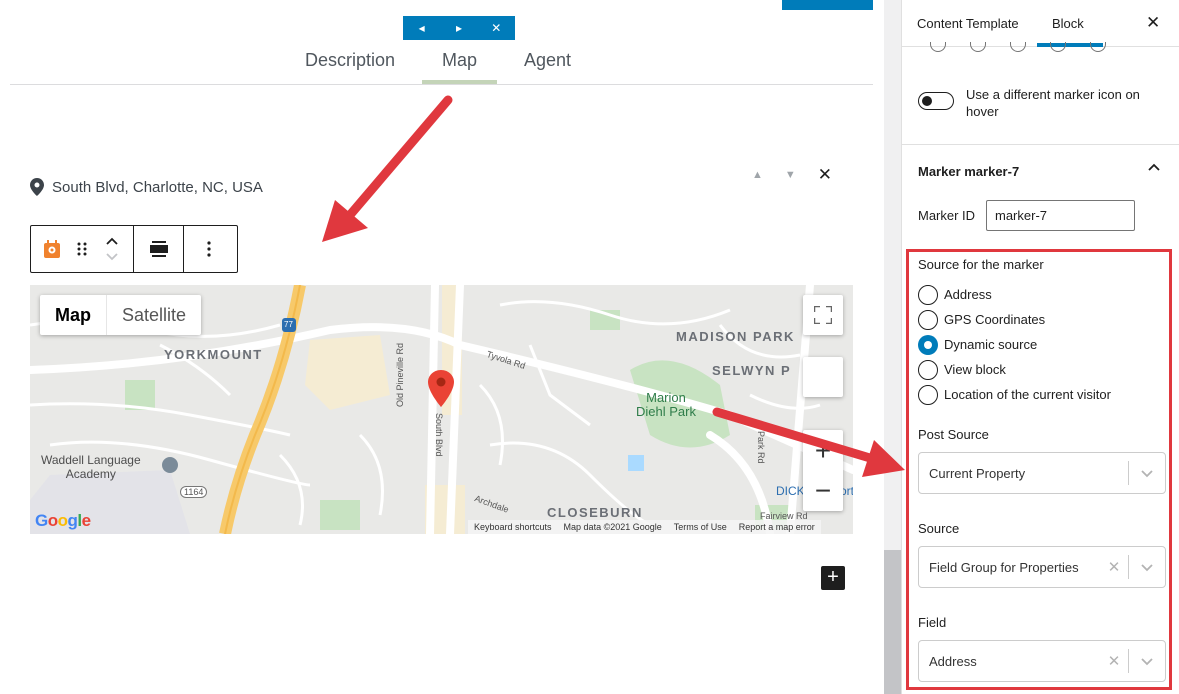  I want to click on map-label-closeburn: CLOSEBURN, so click(595, 512).